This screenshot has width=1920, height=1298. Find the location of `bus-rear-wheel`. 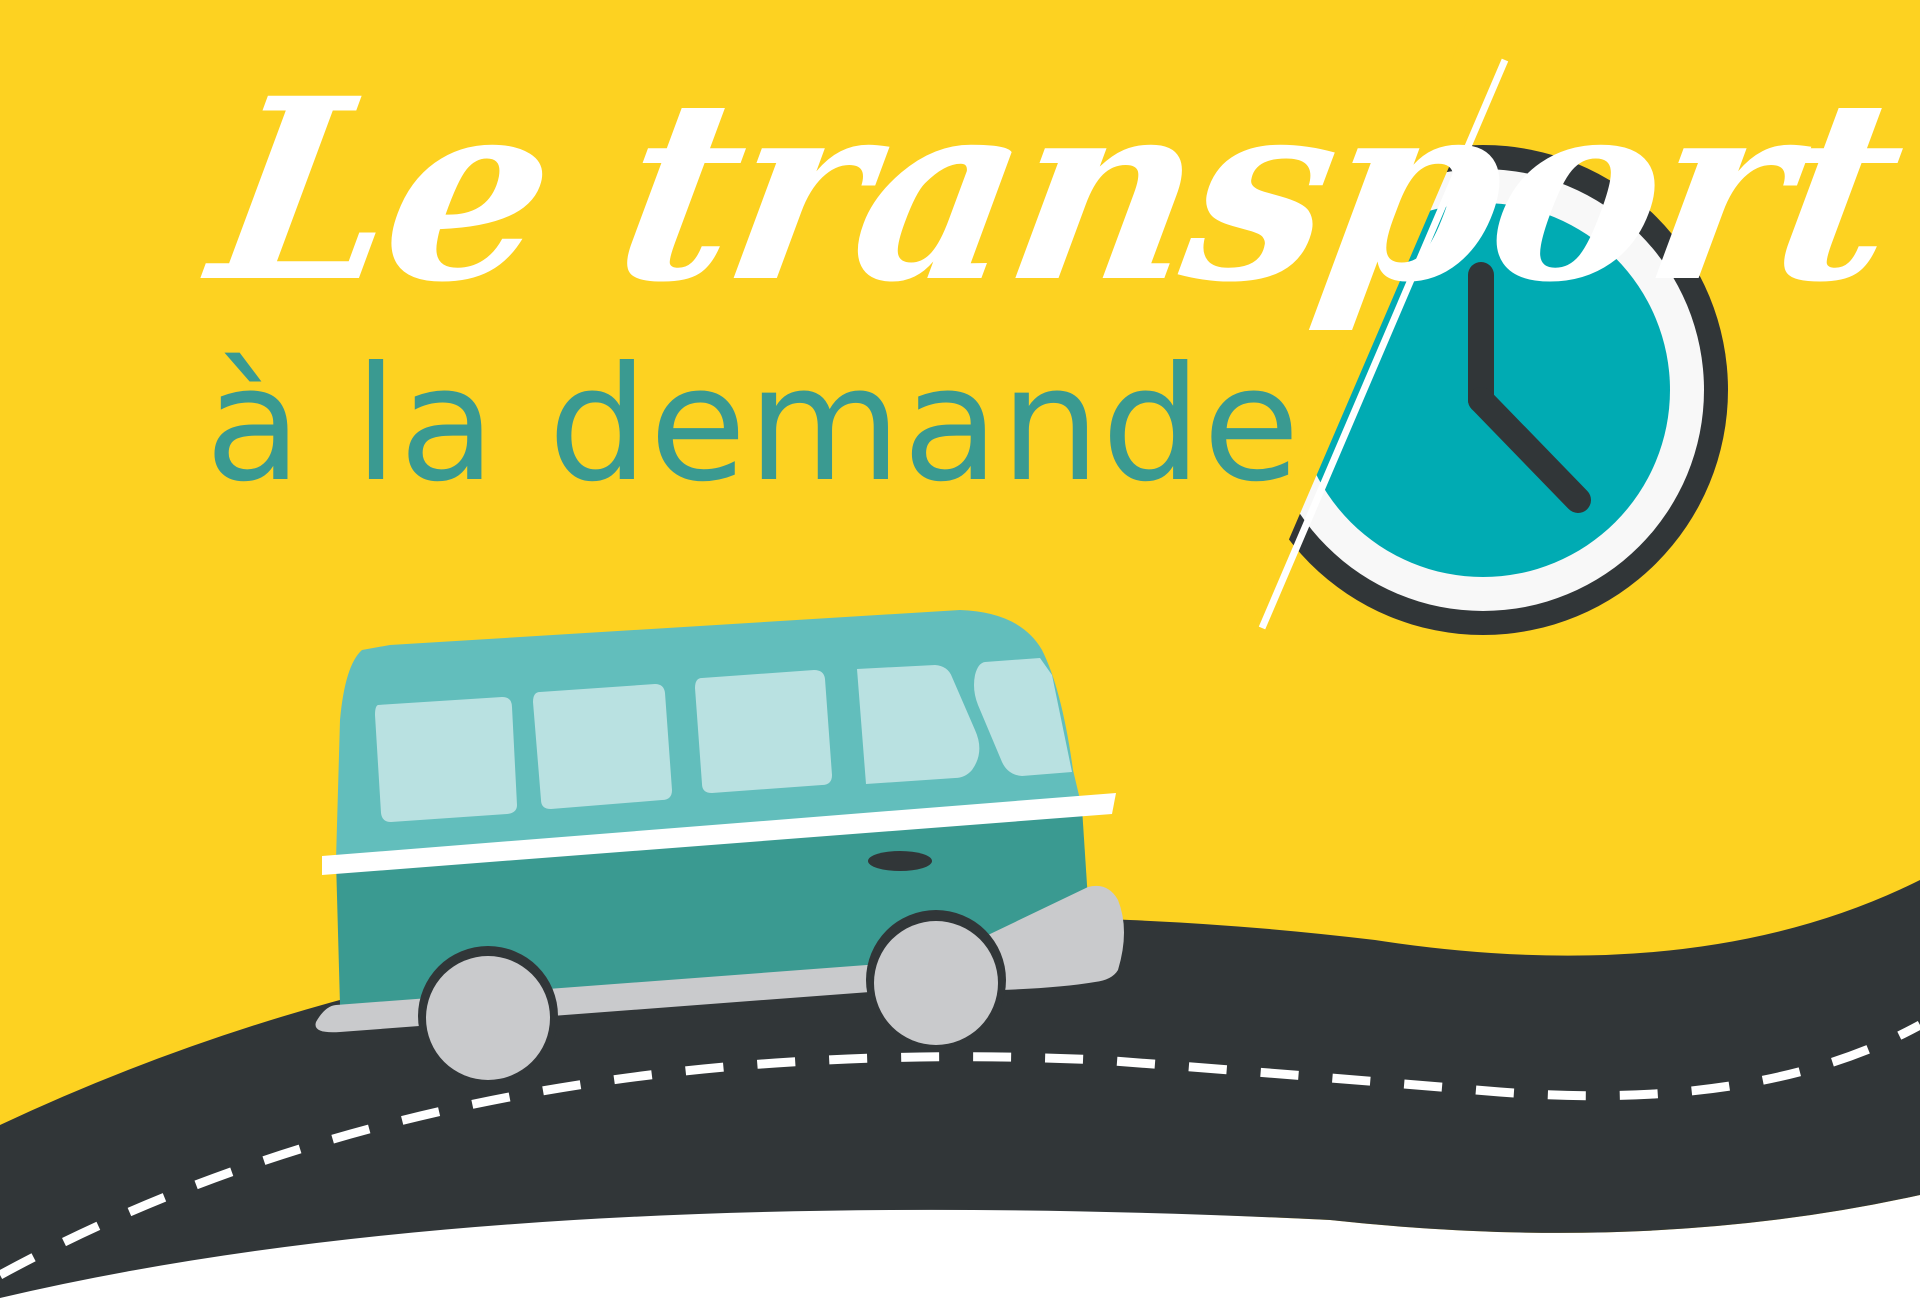

bus-rear-wheel is located at coordinates (488, 1018).